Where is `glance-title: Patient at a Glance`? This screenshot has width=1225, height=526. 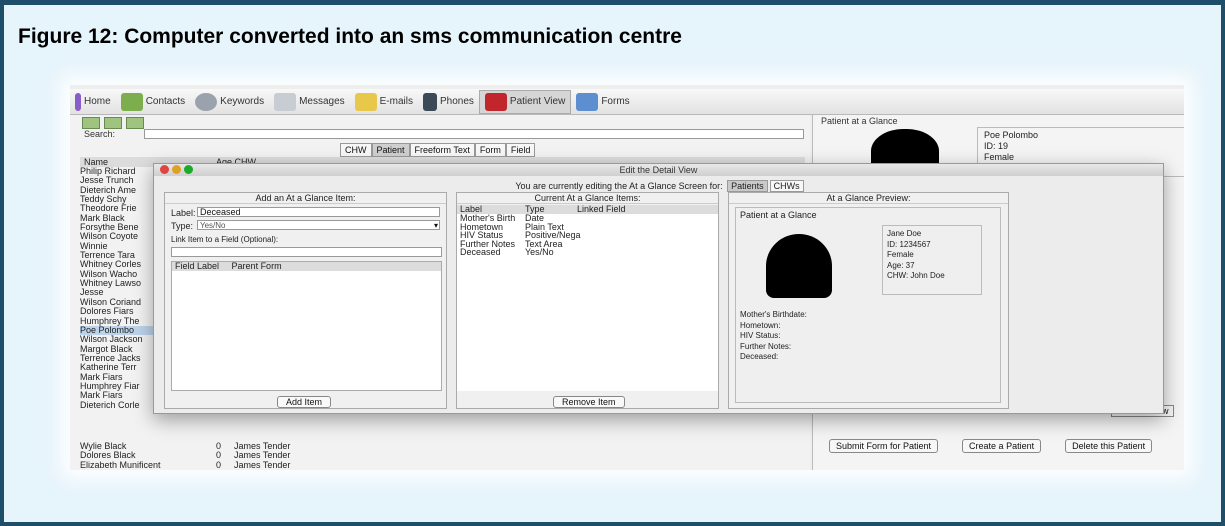 glance-title: Patient at a Glance is located at coordinates (859, 121).